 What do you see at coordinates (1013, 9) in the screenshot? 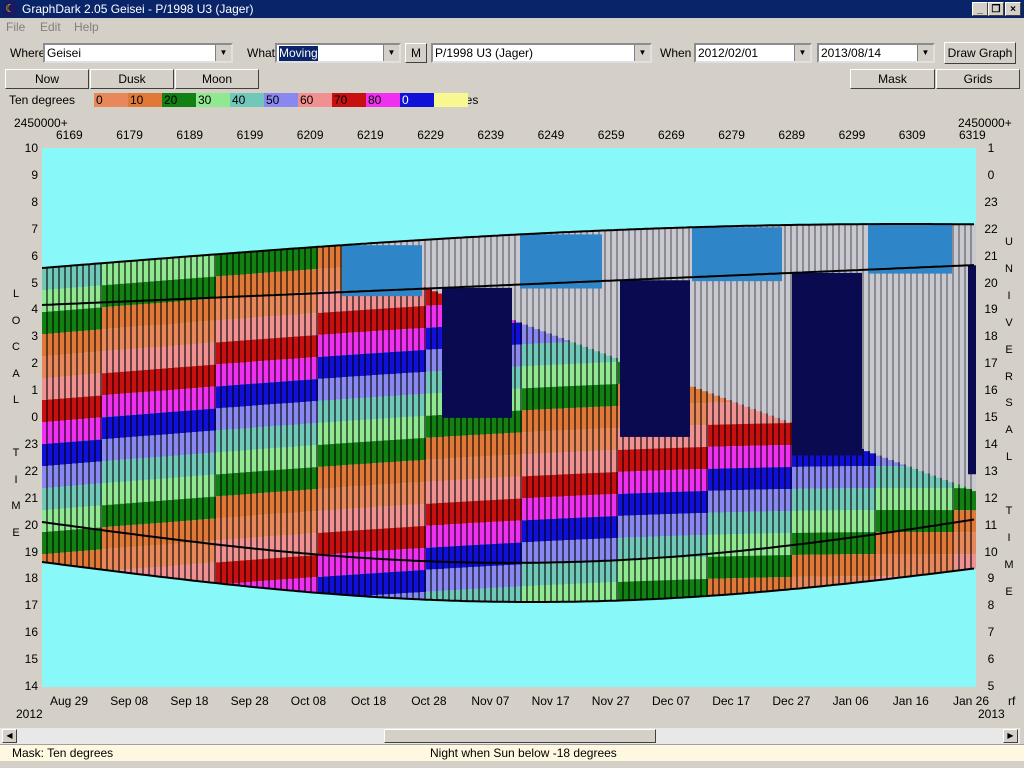
I see `close-button: ×` at bounding box center [1013, 9].